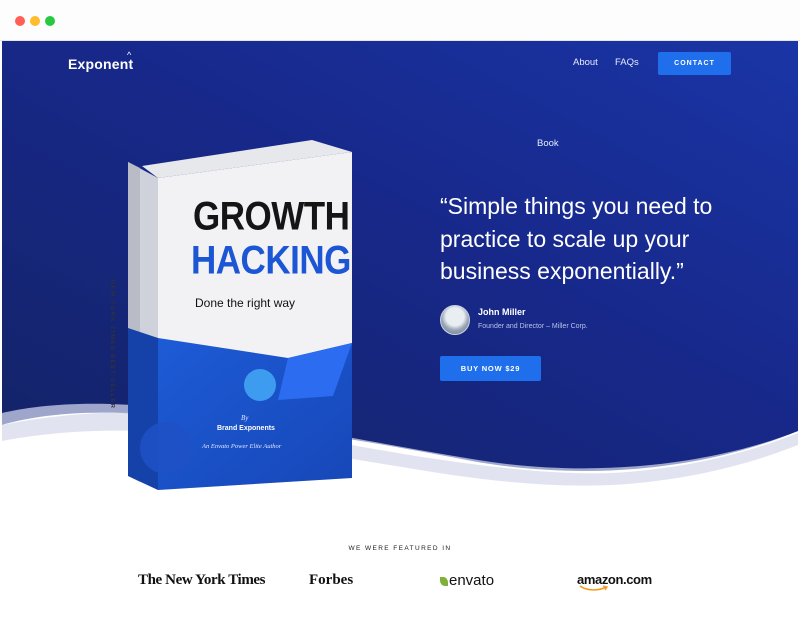 The height and width of the screenshot is (640, 800). What do you see at coordinates (271, 216) in the screenshot?
I see `book-title-line1: GROWTH` at bounding box center [271, 216].